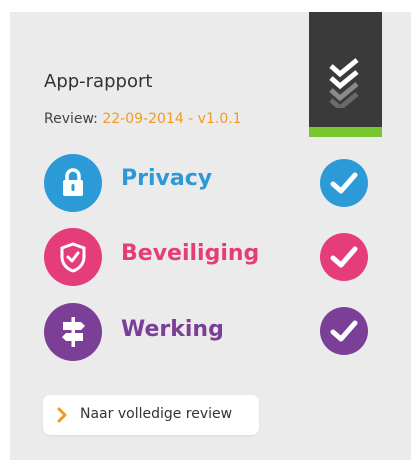 This screenshot has width=417, height=464. Describe the element at coordinates (190, 253) in the screenshot. I see `category-beveiliging-label: Beveiliging` at that location.